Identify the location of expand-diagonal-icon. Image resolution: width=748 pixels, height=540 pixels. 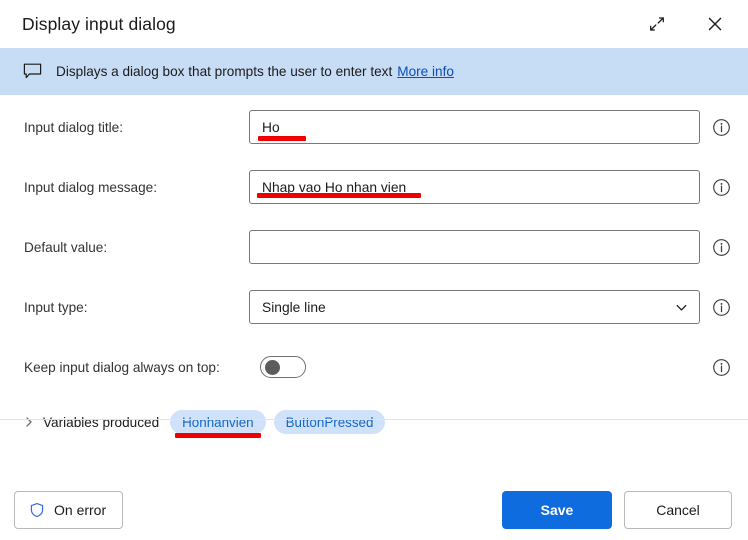
(657, 24).